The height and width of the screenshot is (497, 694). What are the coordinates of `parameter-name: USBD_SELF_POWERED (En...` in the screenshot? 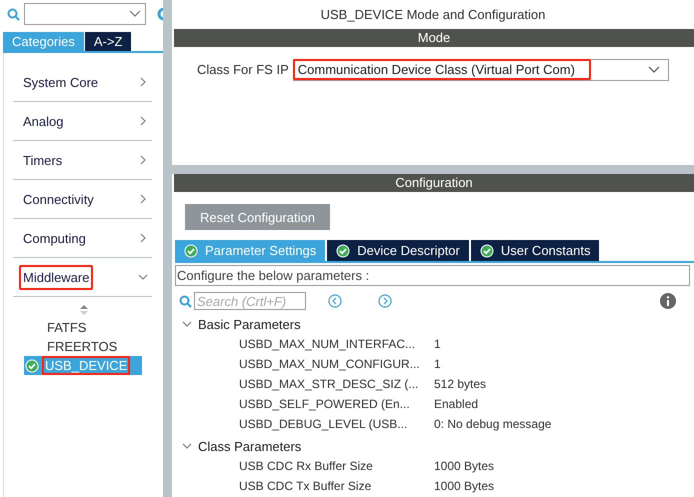 It's located at (325, 404).